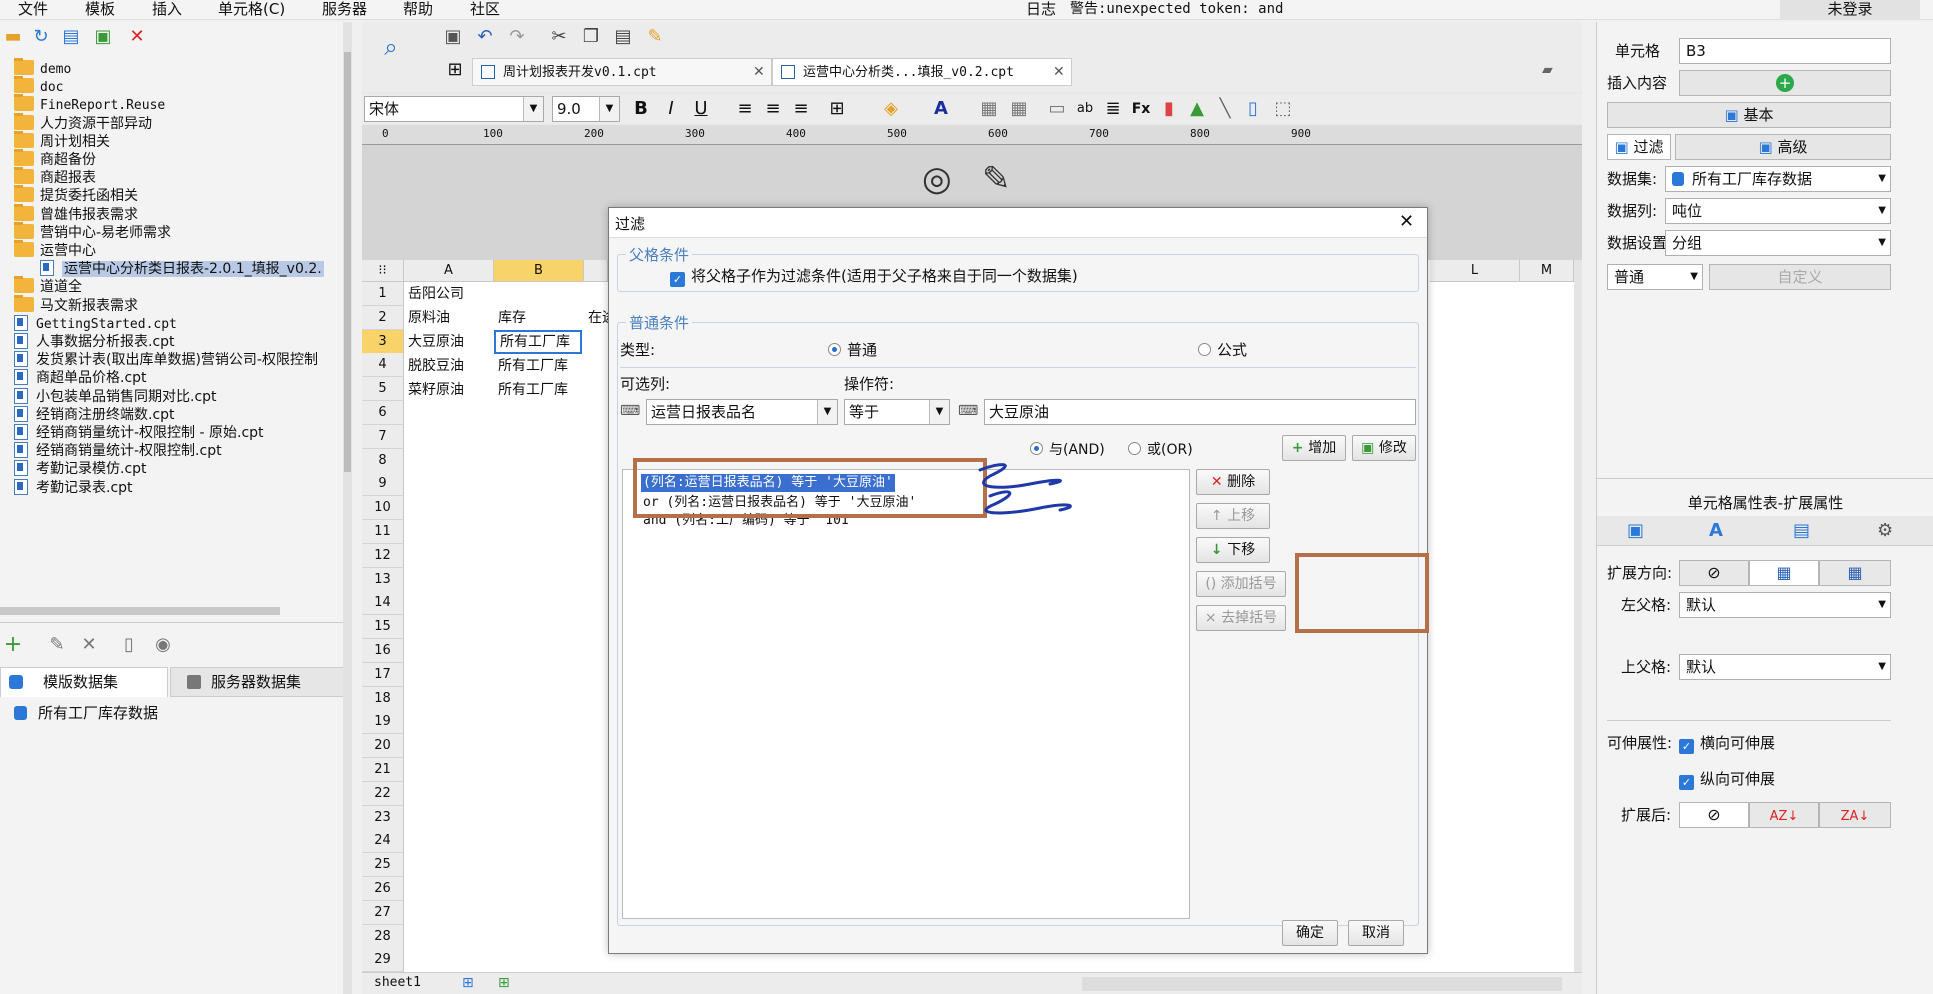 This screenshot has height=994, width=1933. What do you see at coordinates (1716, 530) in the screenshot?
I see `style-icon: A` at bounding box center [1716, 530].